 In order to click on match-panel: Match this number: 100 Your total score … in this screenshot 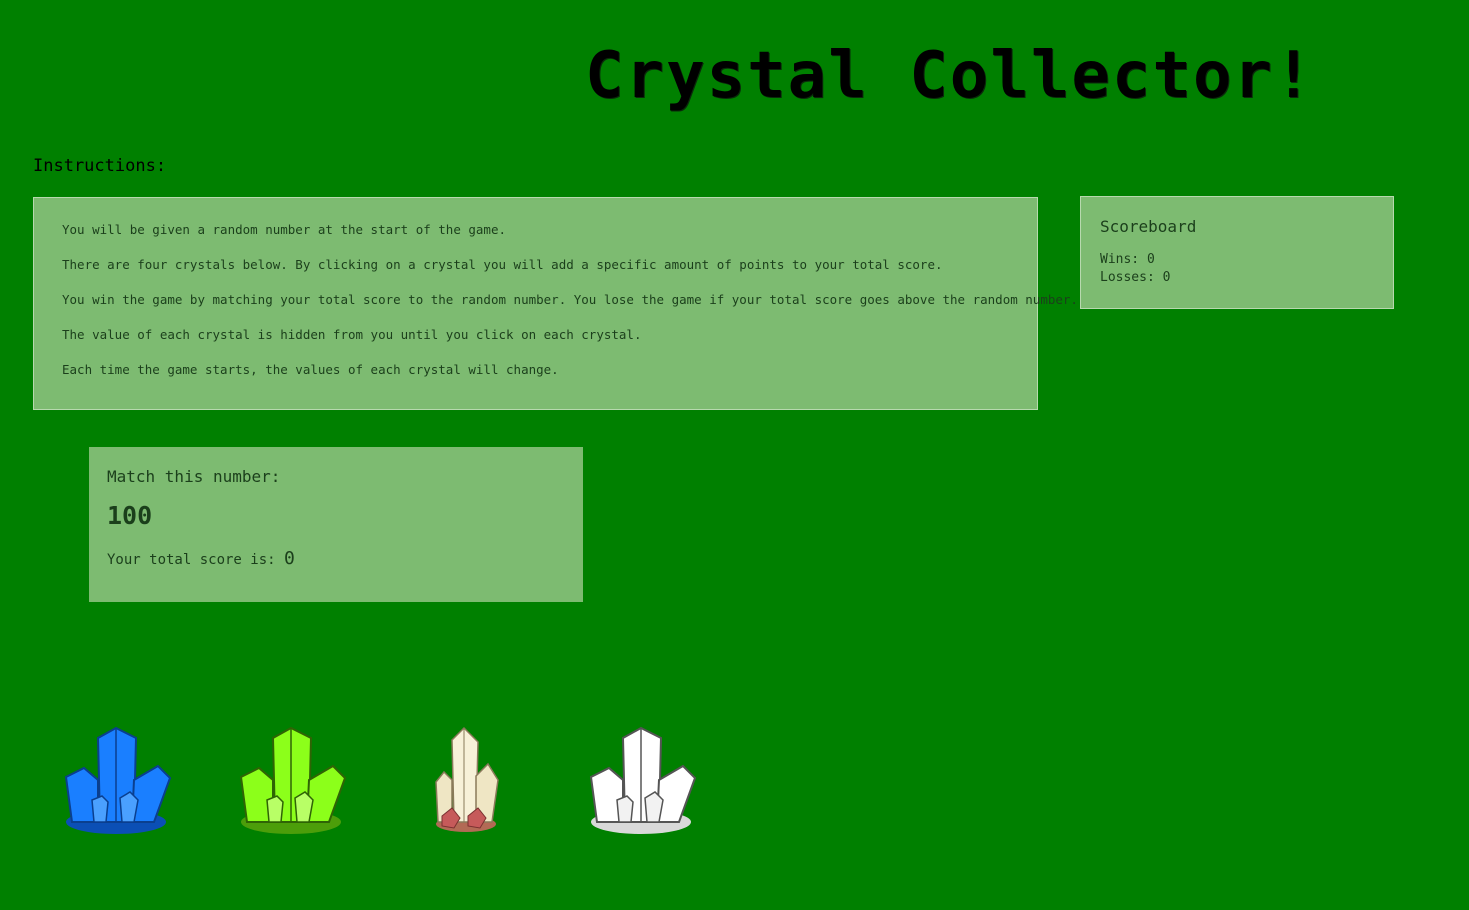, I will do `click(336, 524)`.